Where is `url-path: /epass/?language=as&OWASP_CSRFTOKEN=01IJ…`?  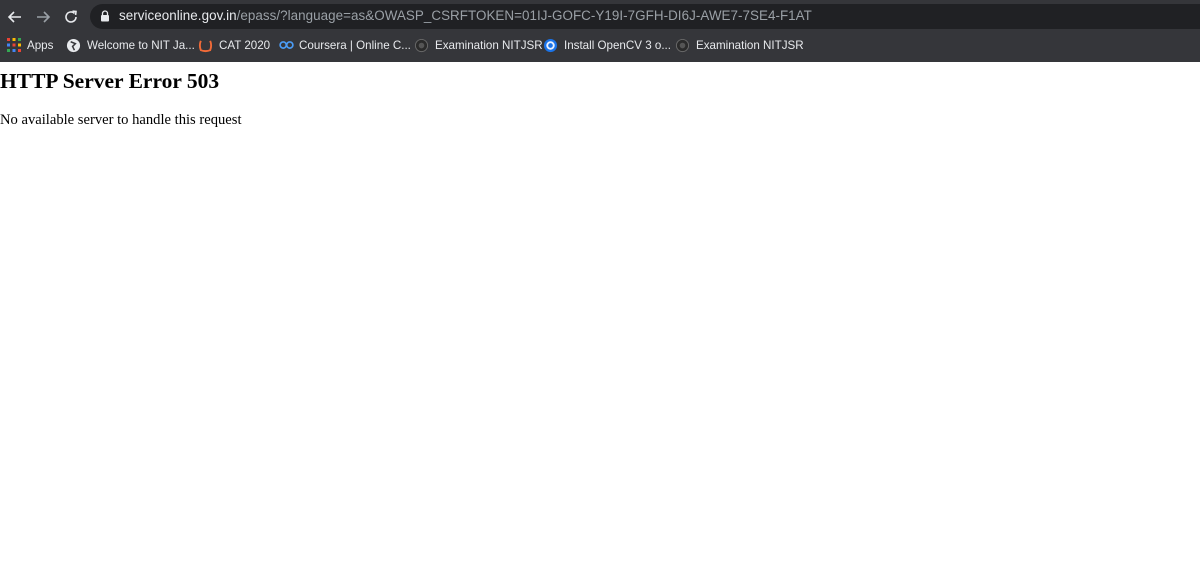
url-path: /epass/?language=as&OWASP_CSRFTOKEN=01IJ… is located at coordinates (524, 15).